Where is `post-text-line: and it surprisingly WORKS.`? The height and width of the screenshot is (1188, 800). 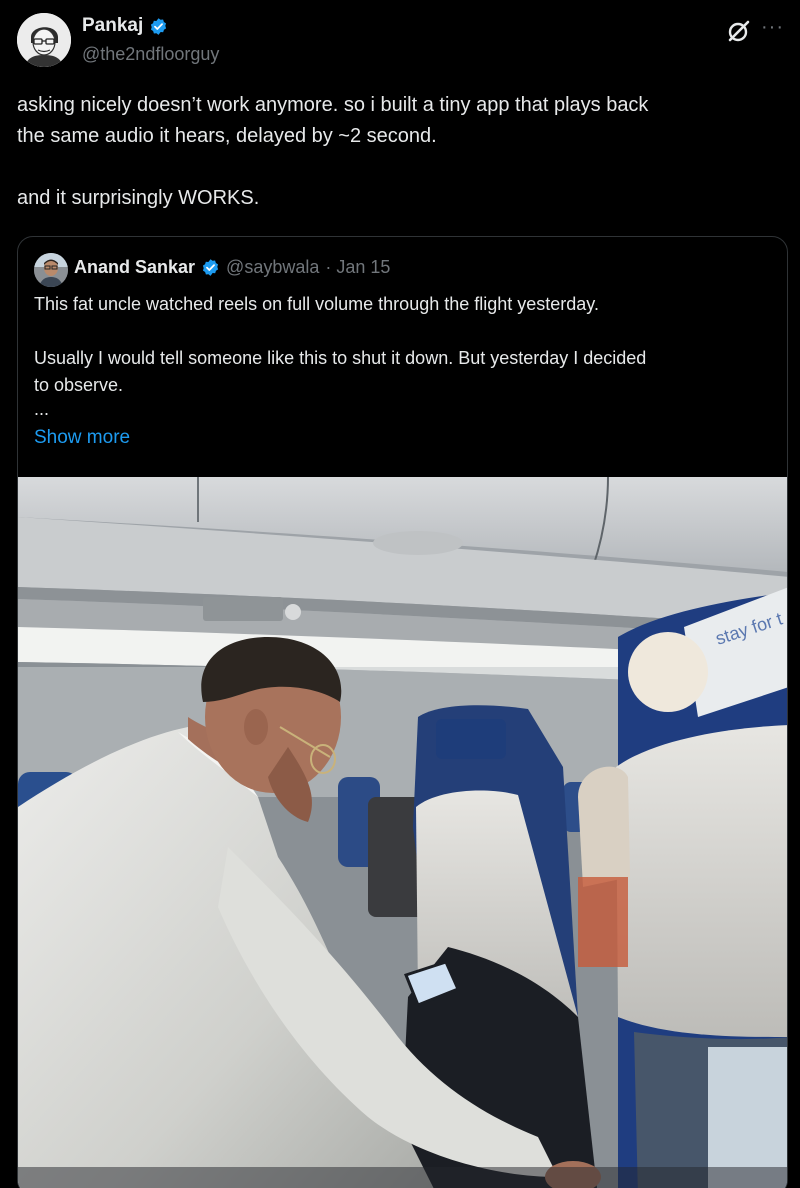 post-text-line: and it surprisingly WORKS. is located at coordinates (138, 198).